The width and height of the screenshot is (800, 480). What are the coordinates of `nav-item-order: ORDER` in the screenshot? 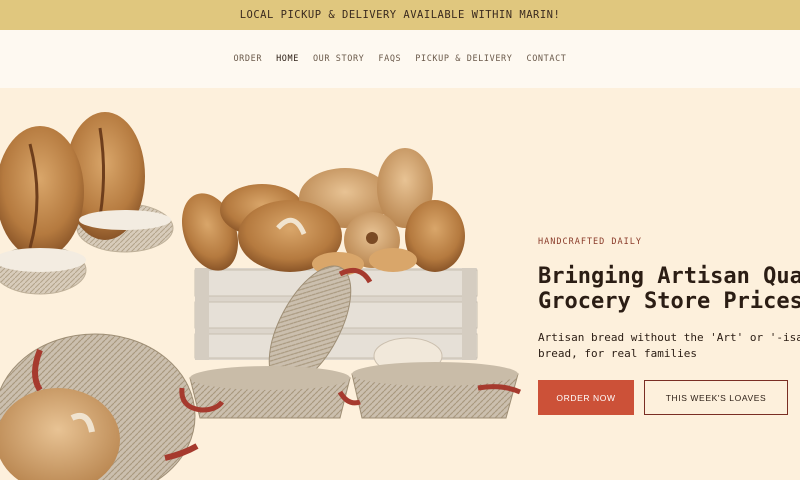 It's located at (247, 59).